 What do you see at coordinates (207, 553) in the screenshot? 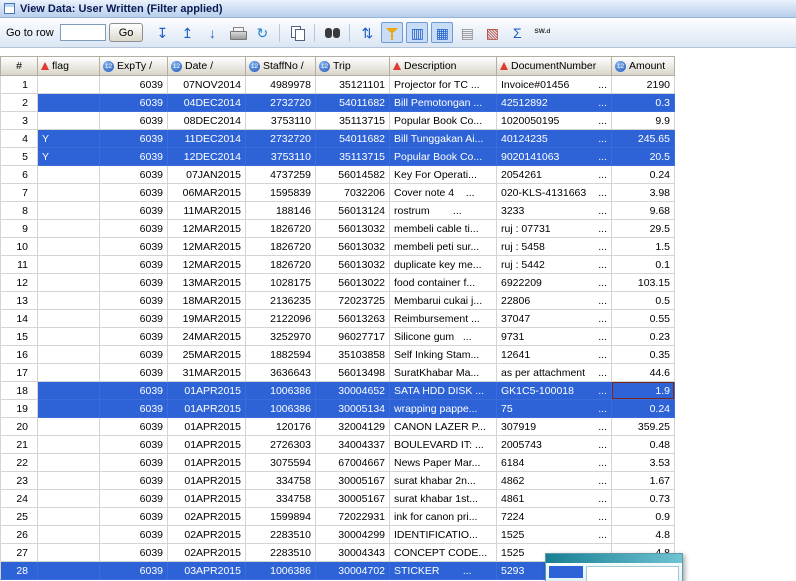
I see `cell-date: 02APR2015` at bounding box center [207, 553].